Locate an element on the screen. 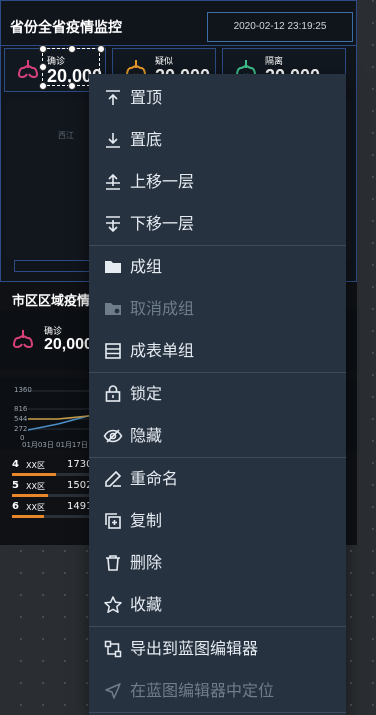 Image resolution: width=376 pixels, height=715 pixels. x-tick: 01月17日 is located at coordinates (72, 445).